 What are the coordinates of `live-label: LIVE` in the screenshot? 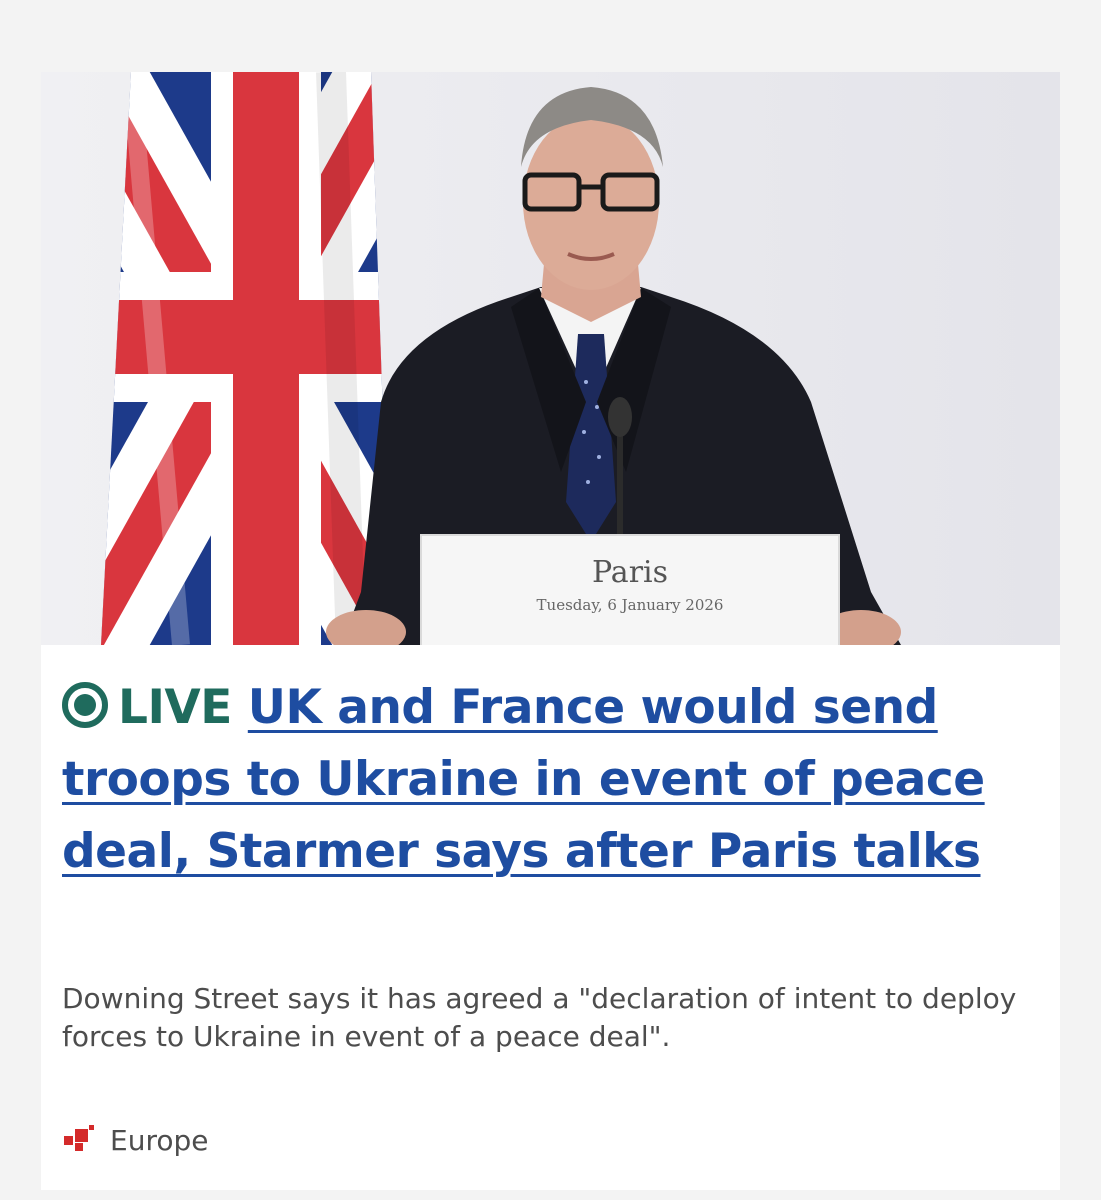 It's located at (175, 707).